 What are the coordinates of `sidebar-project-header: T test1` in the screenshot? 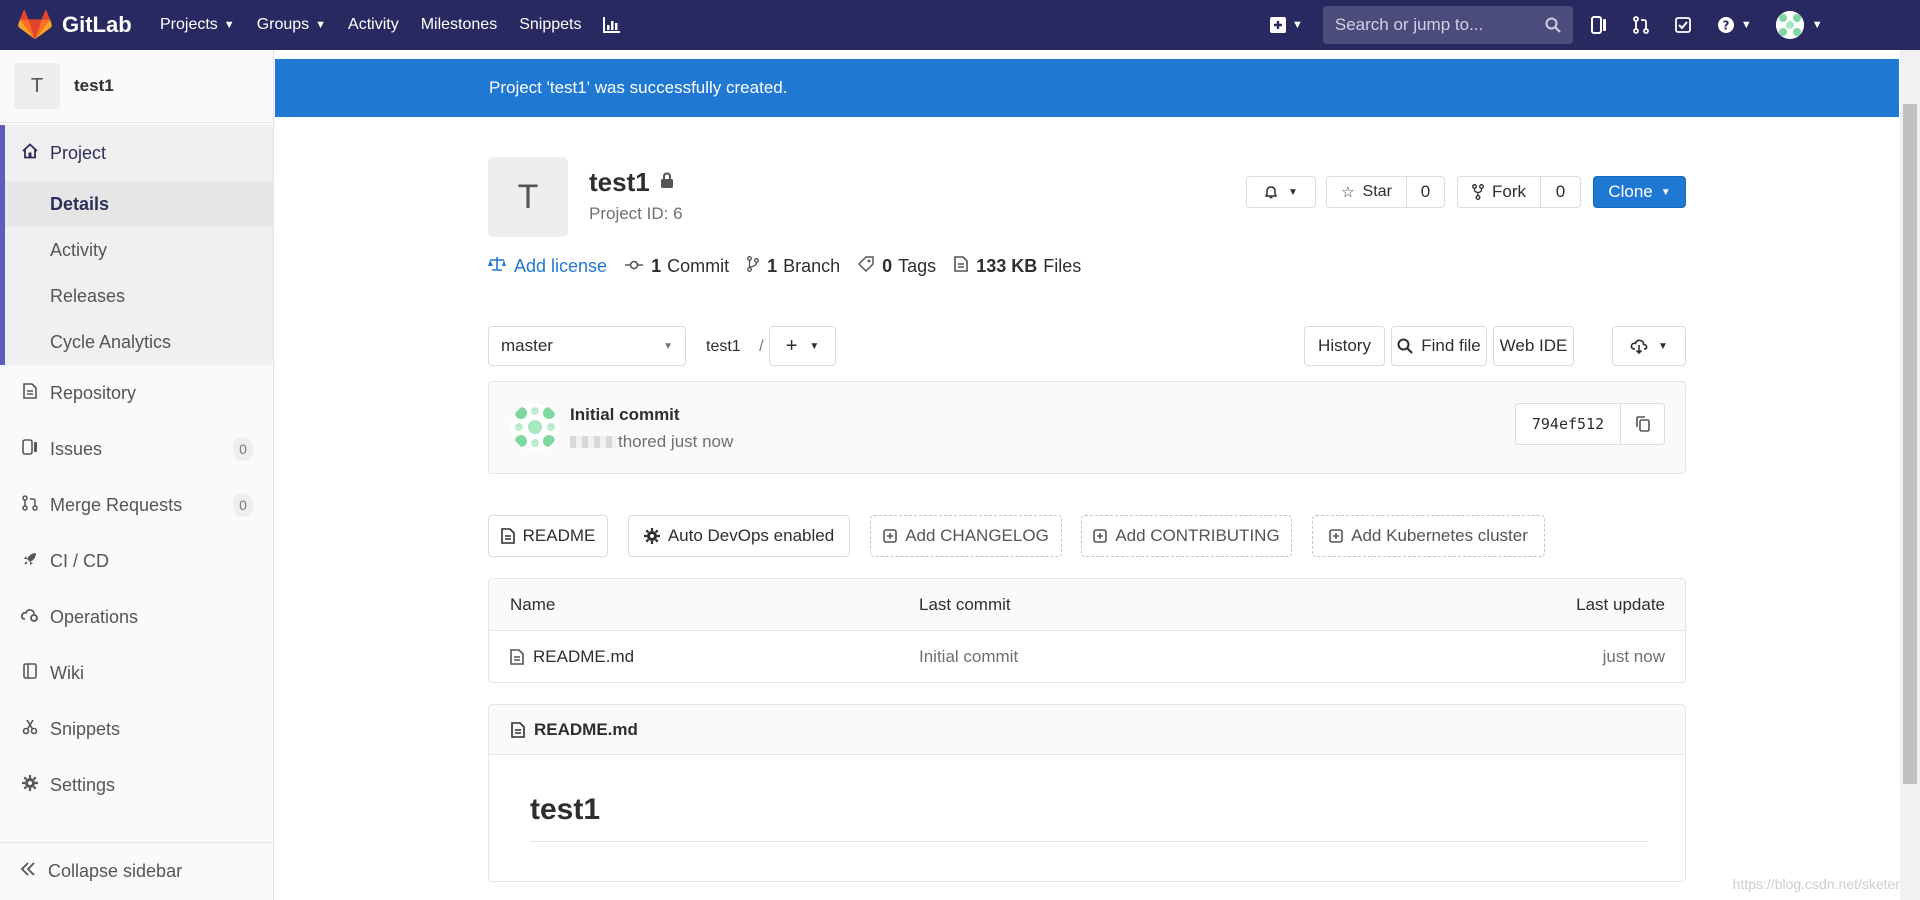 It's located at (136, 86).